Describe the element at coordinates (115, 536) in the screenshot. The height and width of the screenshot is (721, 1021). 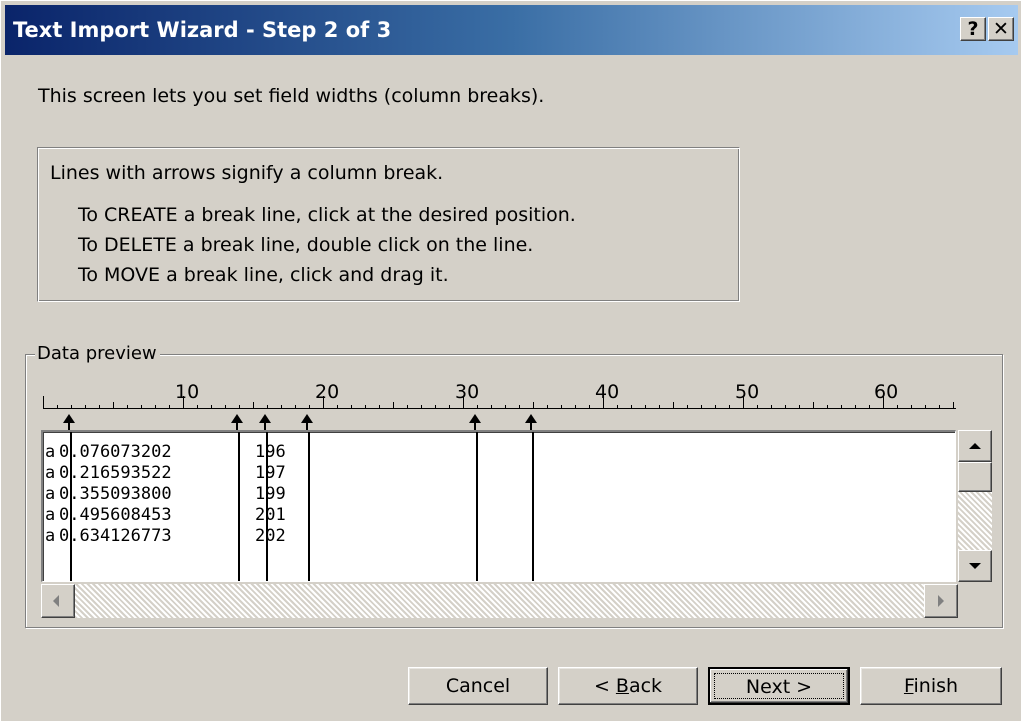
I see `preview-cell: 0.634126773` at that location.